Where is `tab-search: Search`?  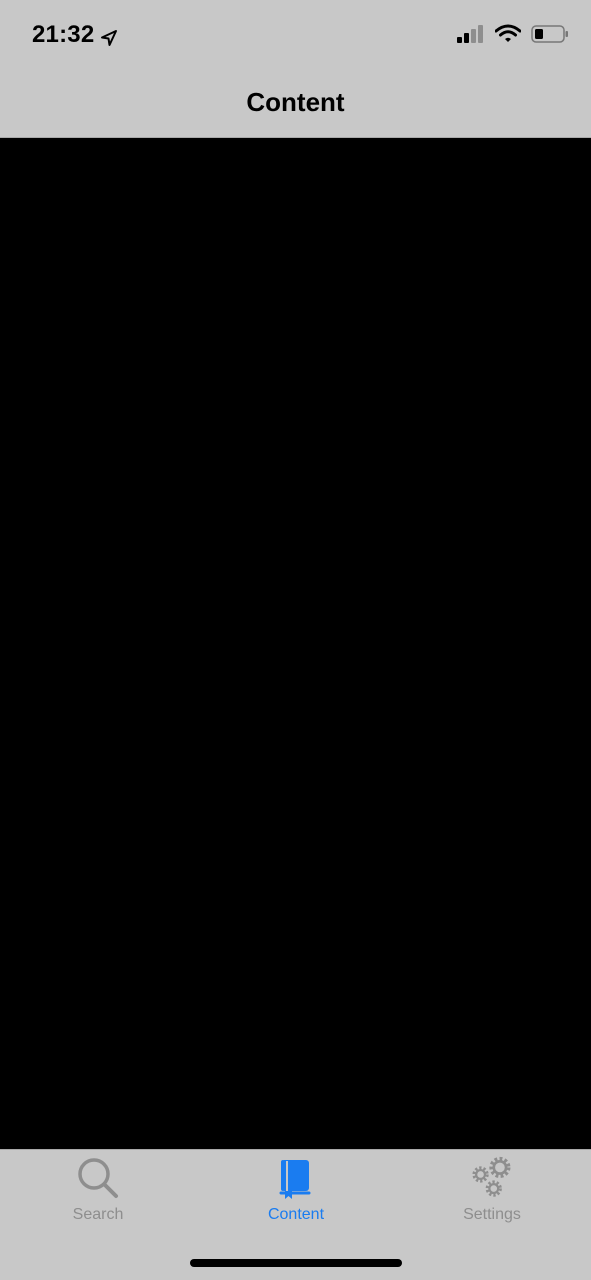 tab-search: Search is located at coordinates (98, 1196).